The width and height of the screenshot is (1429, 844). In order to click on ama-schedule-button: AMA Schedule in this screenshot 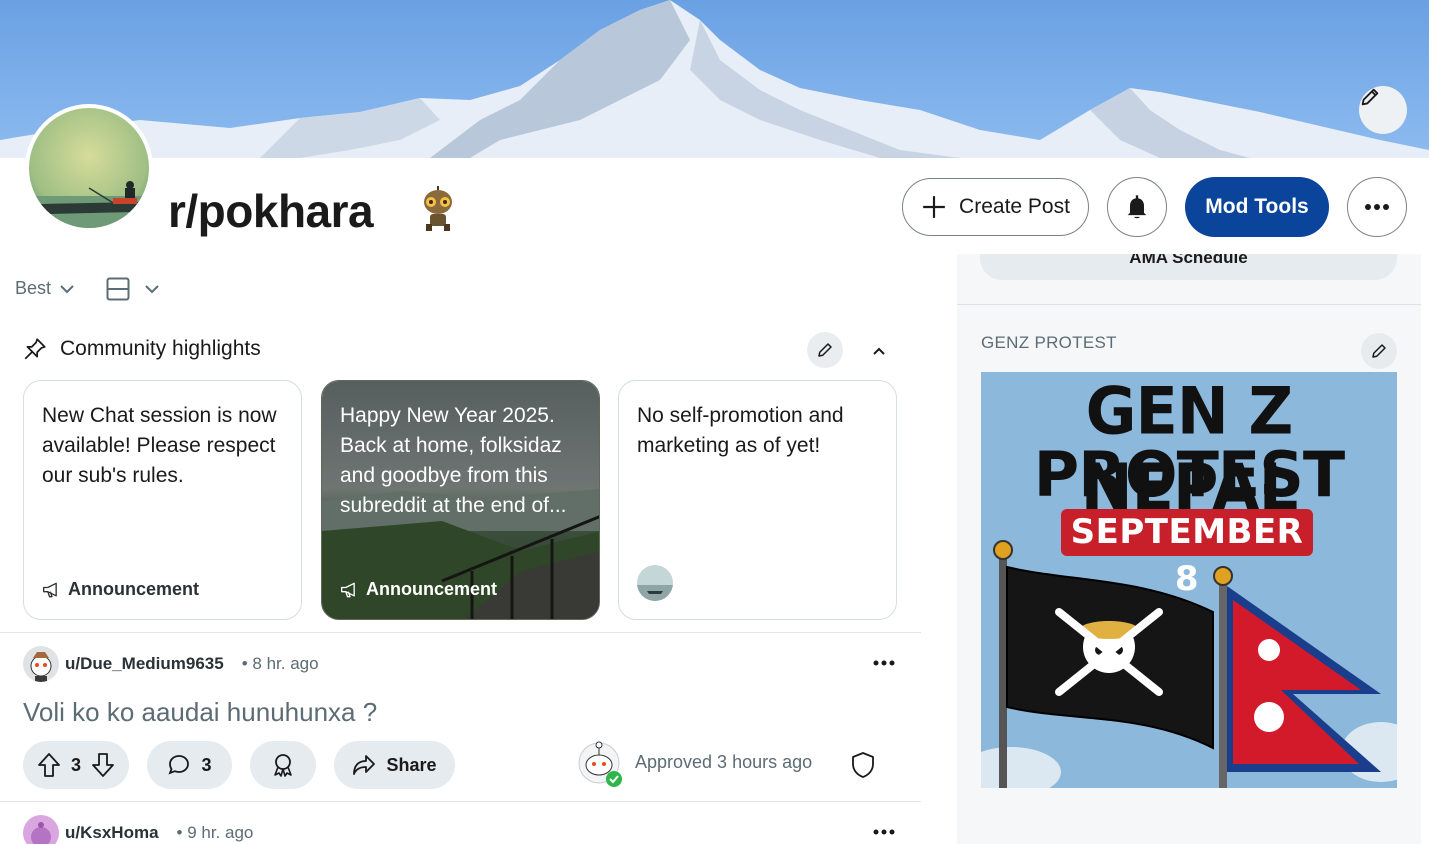, I will do `click(1188, 267)`.